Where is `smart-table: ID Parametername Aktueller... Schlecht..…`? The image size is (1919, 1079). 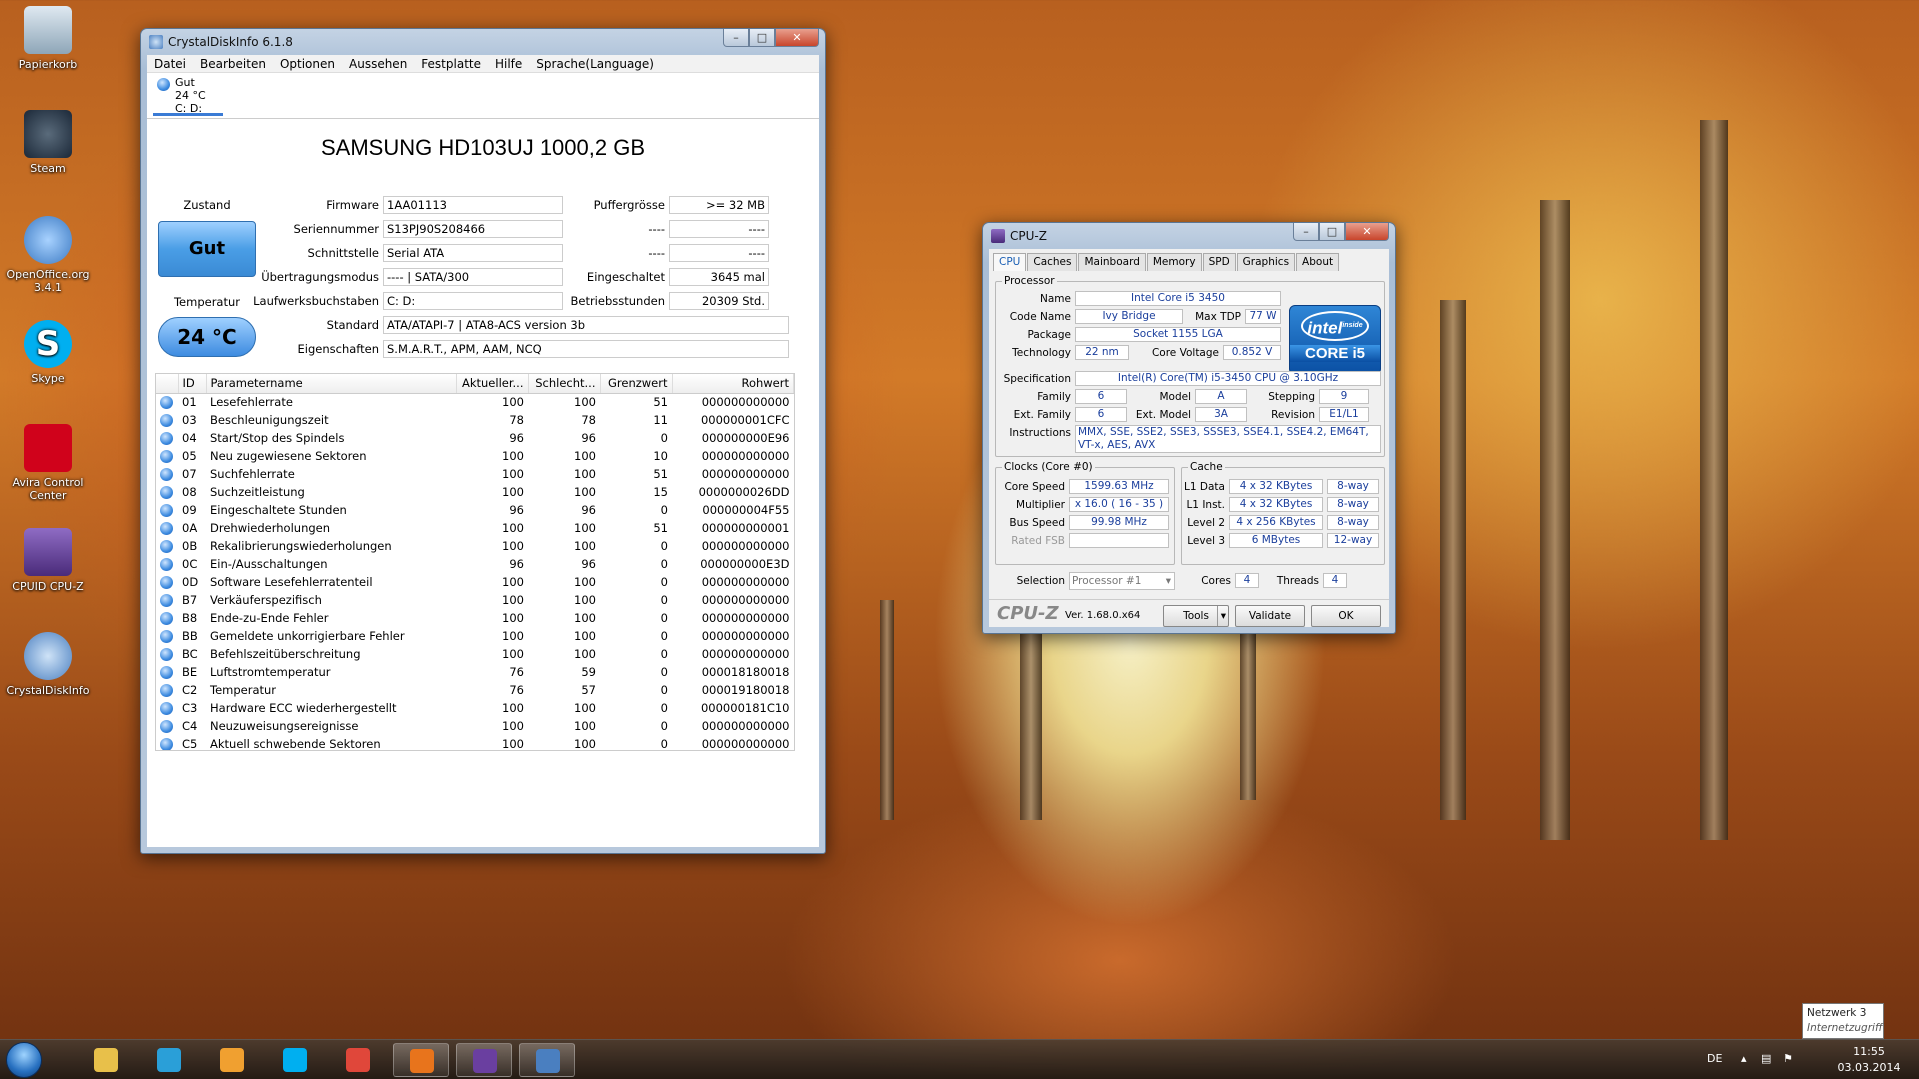 smart-table: ID Parametername Aktueller... Schlecht..… is located at coordinates (475, 562).